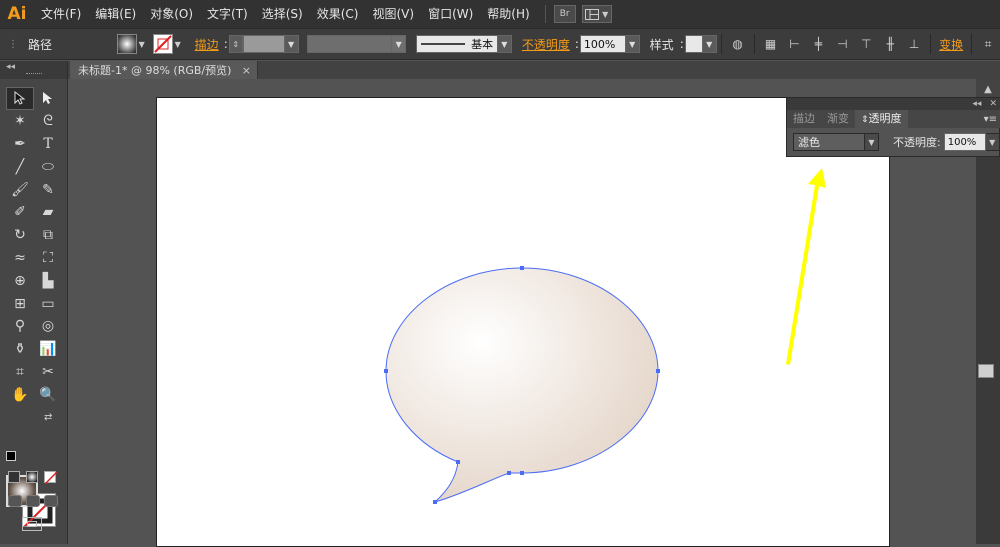 This screenshot has width=1000, height=547. I want to click on panel-header: ◂◂ ✕, so click(893, 104).